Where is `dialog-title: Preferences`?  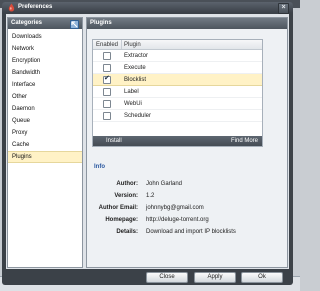 dialog-title: Preferences is located at coordinates (35, 7).